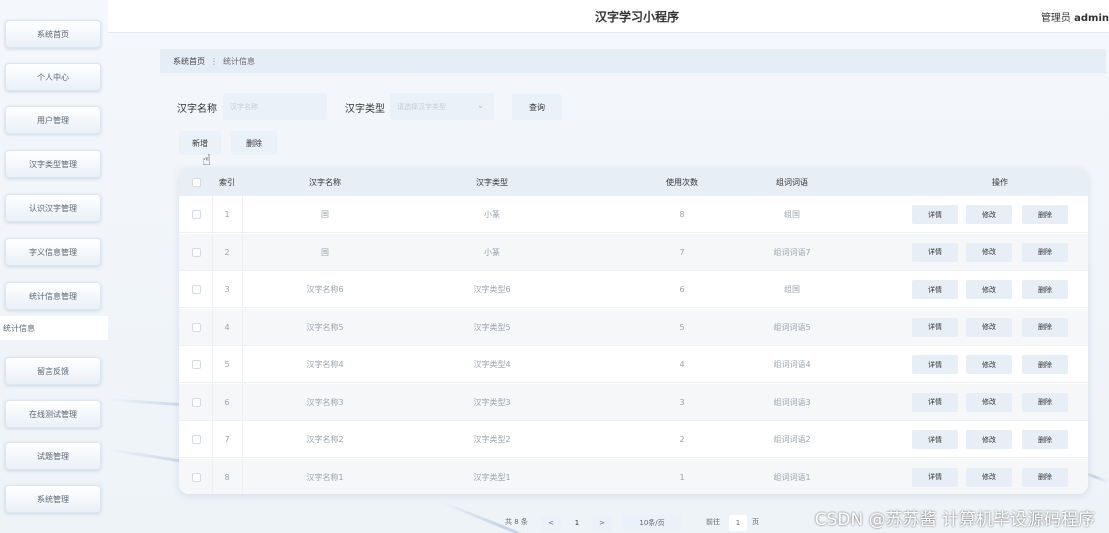 The height and width of the screenshot is (533, 1109). I want to click on sidebar-subitem-label: 统计信息, so click(19, 328).